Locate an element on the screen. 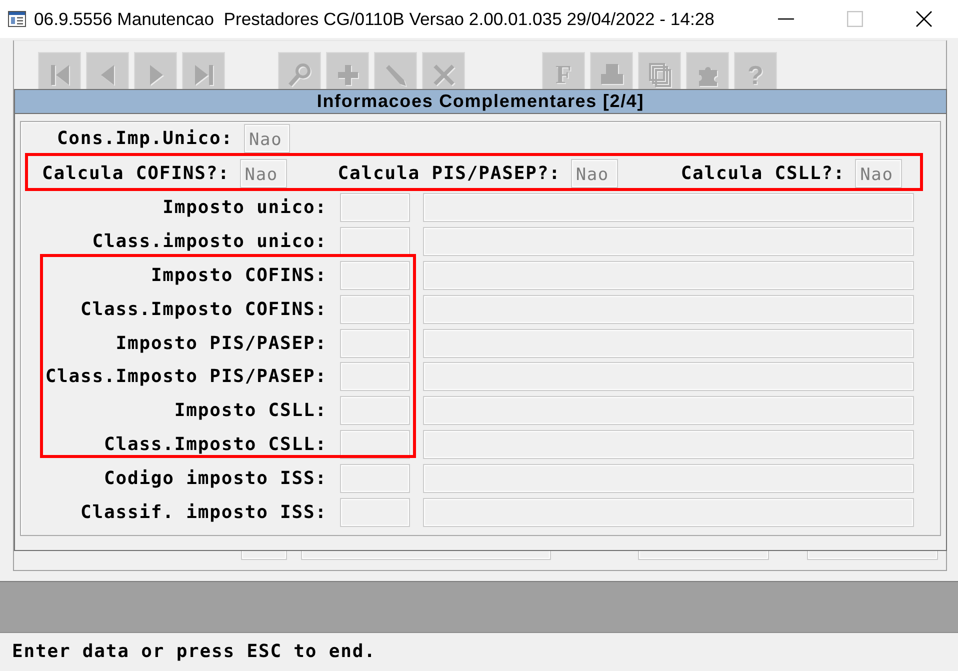  status-message: Enter data or press ESC to end. is located at coordinates (194, 651).